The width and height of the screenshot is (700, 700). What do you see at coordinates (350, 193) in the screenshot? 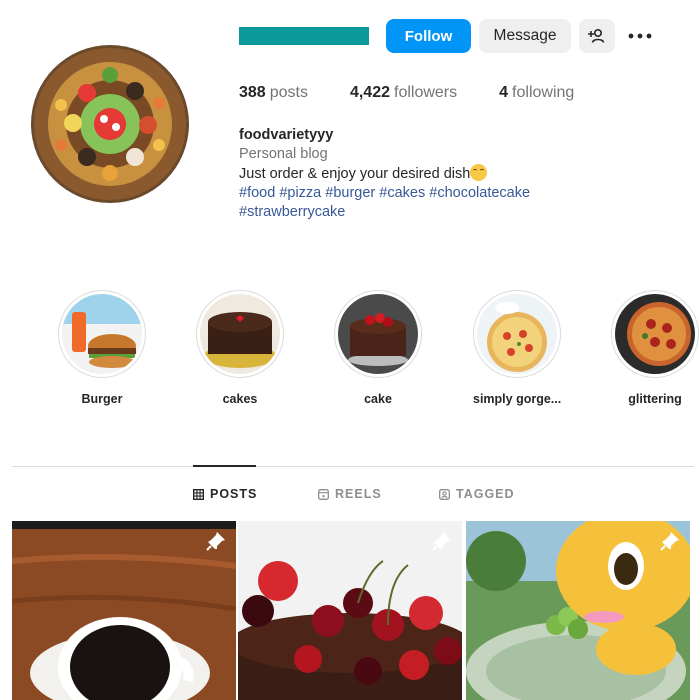
I see `hashtag-link: #burger` at bounding box center [350, 193].